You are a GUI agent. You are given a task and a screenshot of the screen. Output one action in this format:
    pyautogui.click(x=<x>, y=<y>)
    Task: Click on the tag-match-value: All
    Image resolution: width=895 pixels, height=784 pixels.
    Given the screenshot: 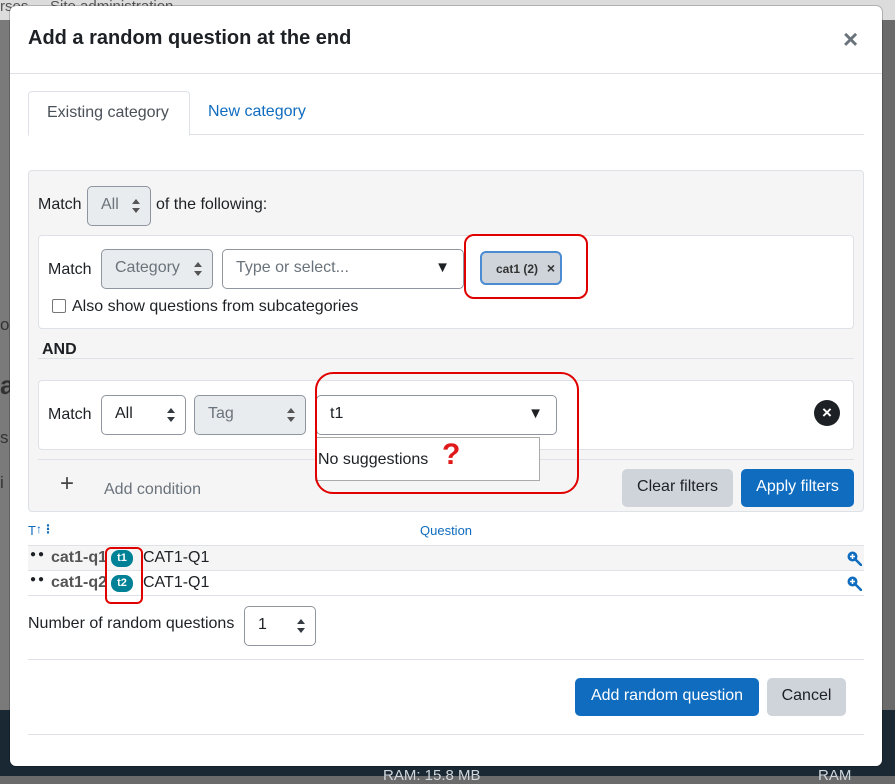 What is the action you would take?
    pyautogui.click(x=124, y=413)
    